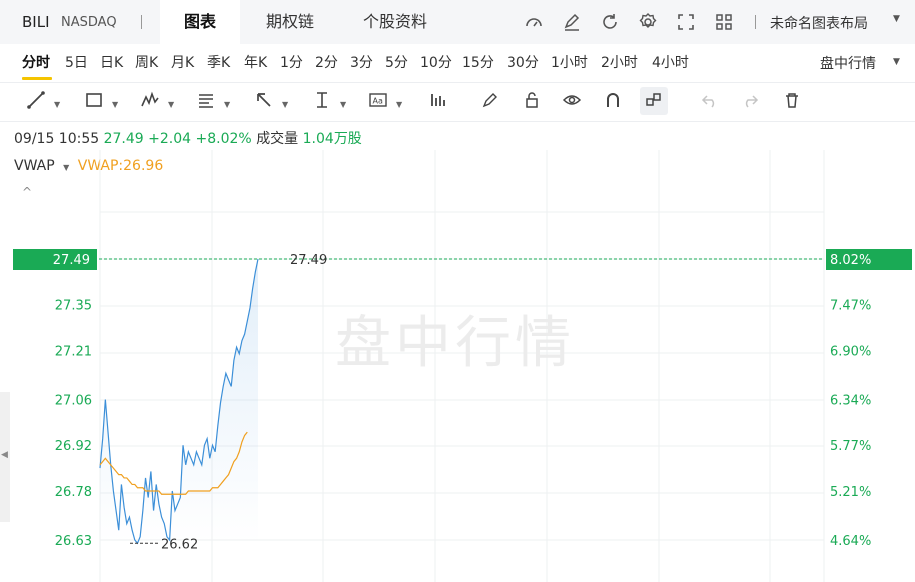 The image size is (915, 582). Describe the element at coordinates (73, 401) in the screenshot. I see `y-tick-label: 27.06` at that location.